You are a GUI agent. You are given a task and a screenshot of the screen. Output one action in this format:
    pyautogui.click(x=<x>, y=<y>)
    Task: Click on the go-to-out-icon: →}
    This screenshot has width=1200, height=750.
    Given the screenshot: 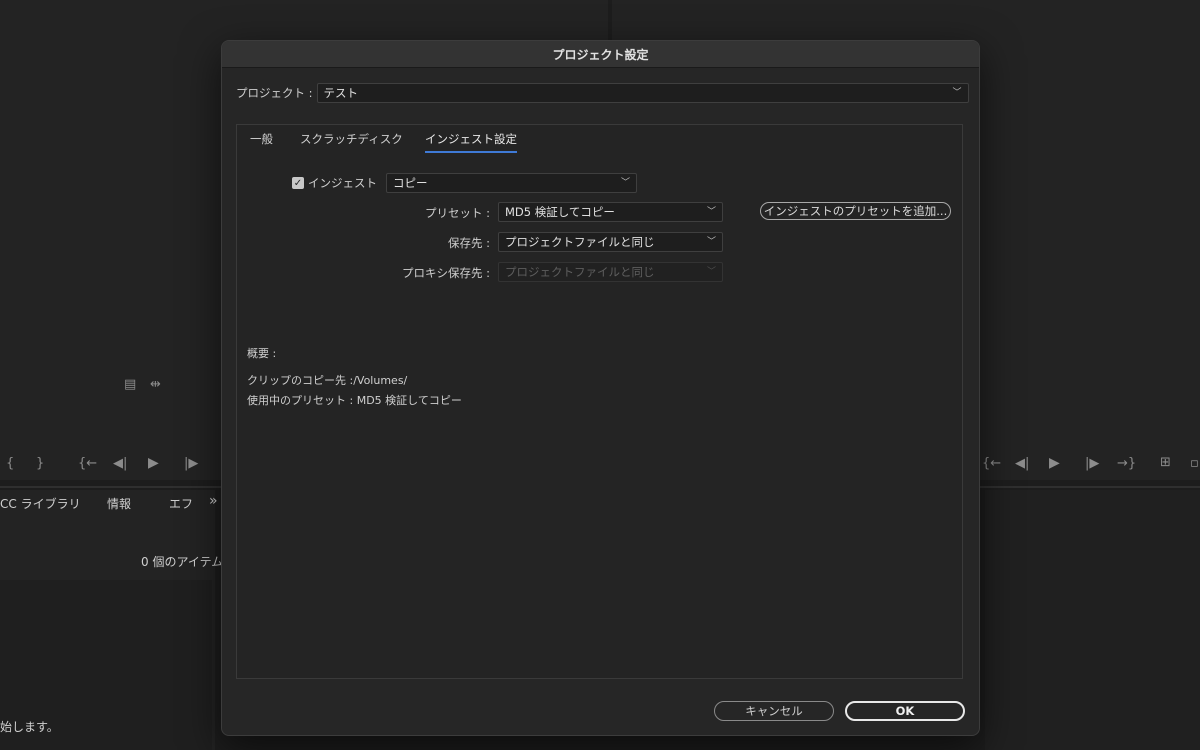 What is the action you would take?
    pyautogui.click(x=1126, y=463)
    